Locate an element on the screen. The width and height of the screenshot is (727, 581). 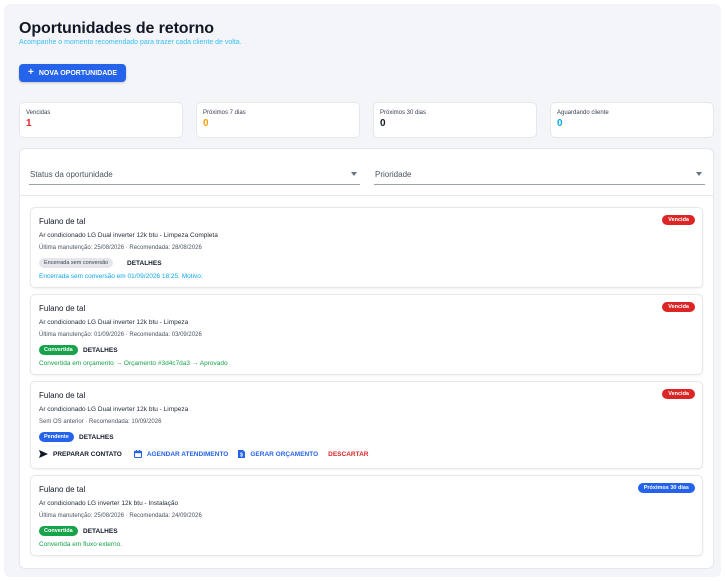
priority-select-placeholder: Prioridade is located at coordinates (393, 174).